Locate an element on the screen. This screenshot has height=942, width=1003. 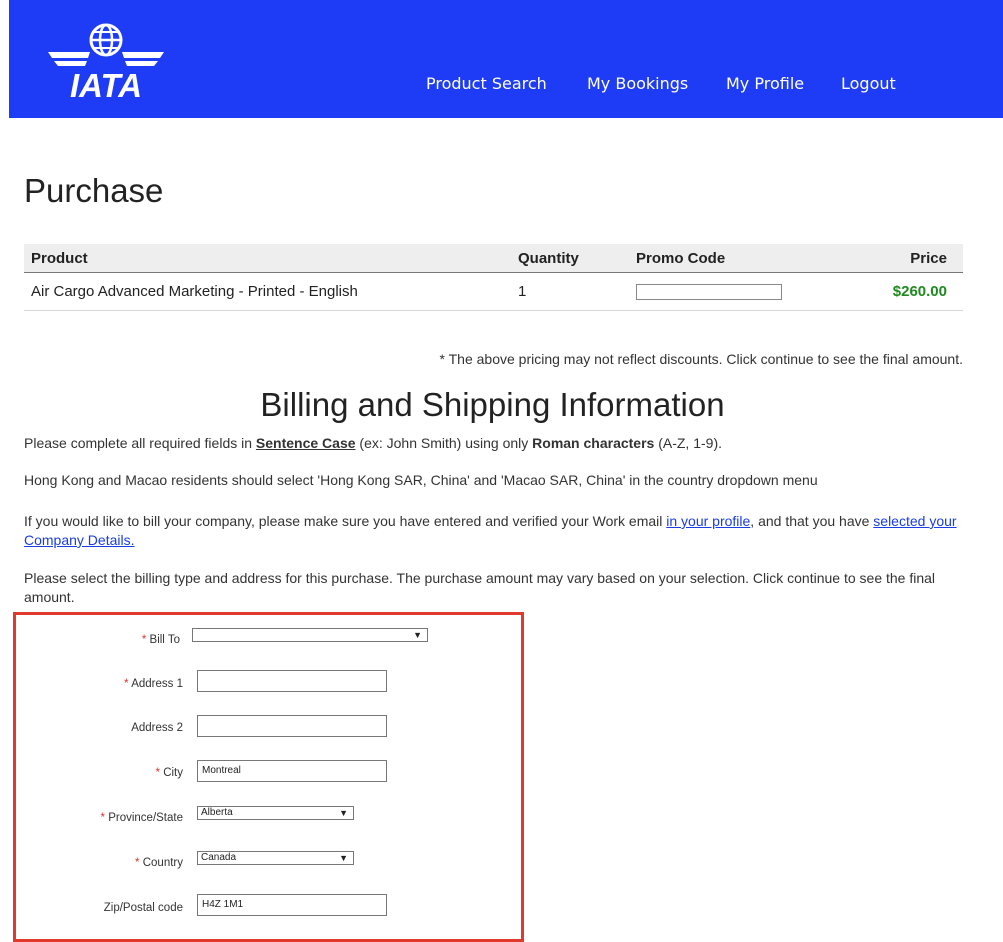
province-label-text: Province/State is located at coordinates (145, 818).